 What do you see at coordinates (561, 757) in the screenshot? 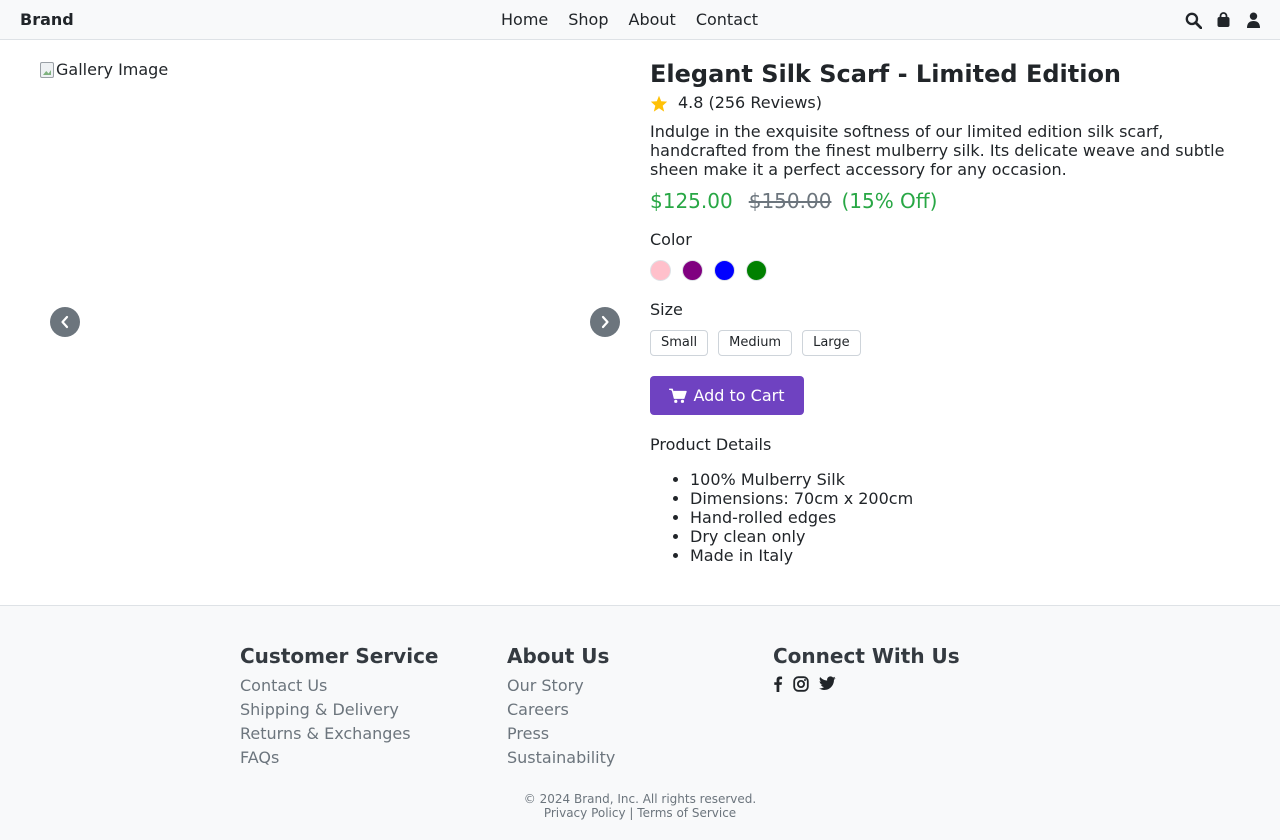
I see `footer-link-sustainability: Sustainability` at bounding box center [561, 757].